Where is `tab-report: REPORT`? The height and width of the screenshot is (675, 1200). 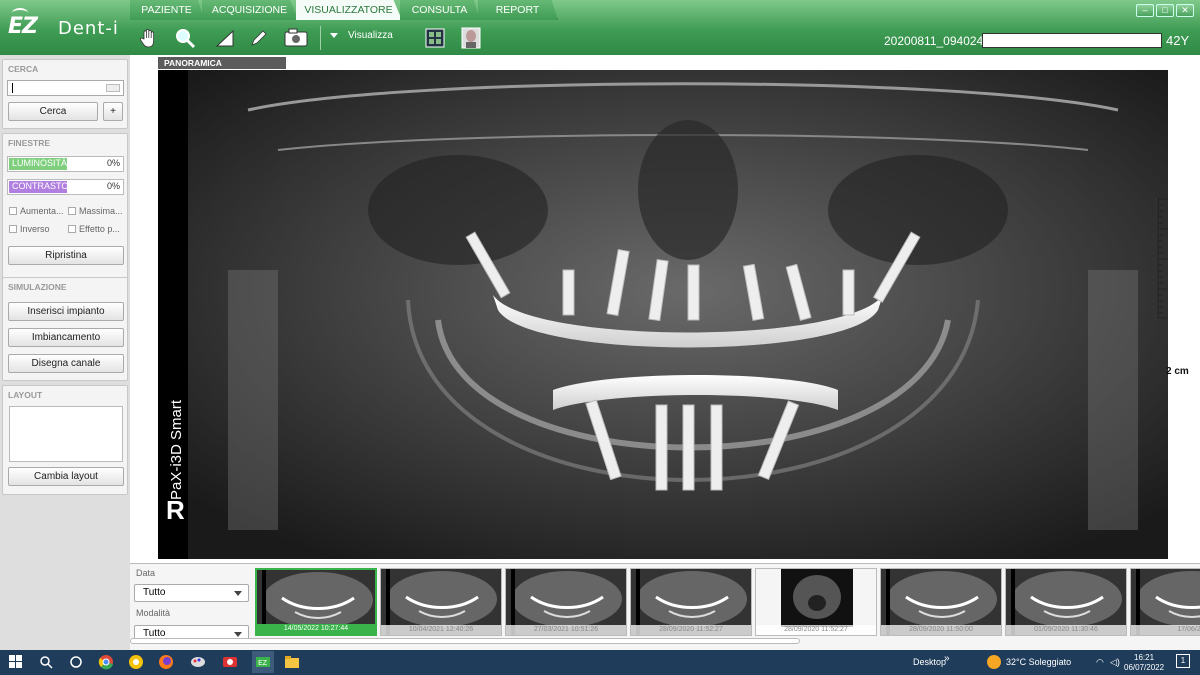 tab-report: REPORT is located at coordinates (518, 10).